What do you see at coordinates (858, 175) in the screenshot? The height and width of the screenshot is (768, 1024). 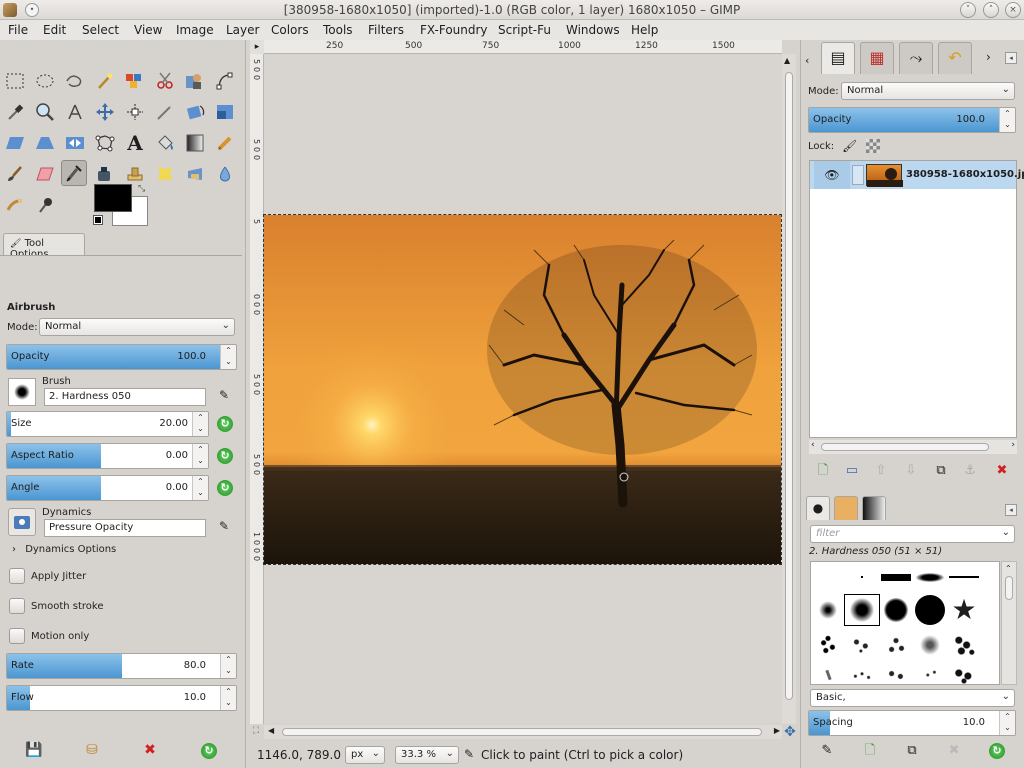 I see `layer-chain-icon` at bounding box center [858, 175].